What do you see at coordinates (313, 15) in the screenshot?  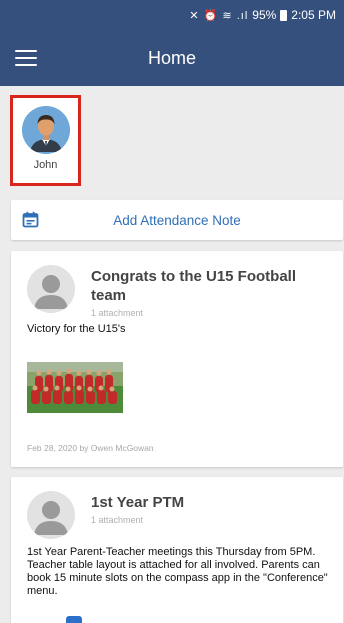 I see `clock-time: 2:05 PM` at bounding box center [313, 15].